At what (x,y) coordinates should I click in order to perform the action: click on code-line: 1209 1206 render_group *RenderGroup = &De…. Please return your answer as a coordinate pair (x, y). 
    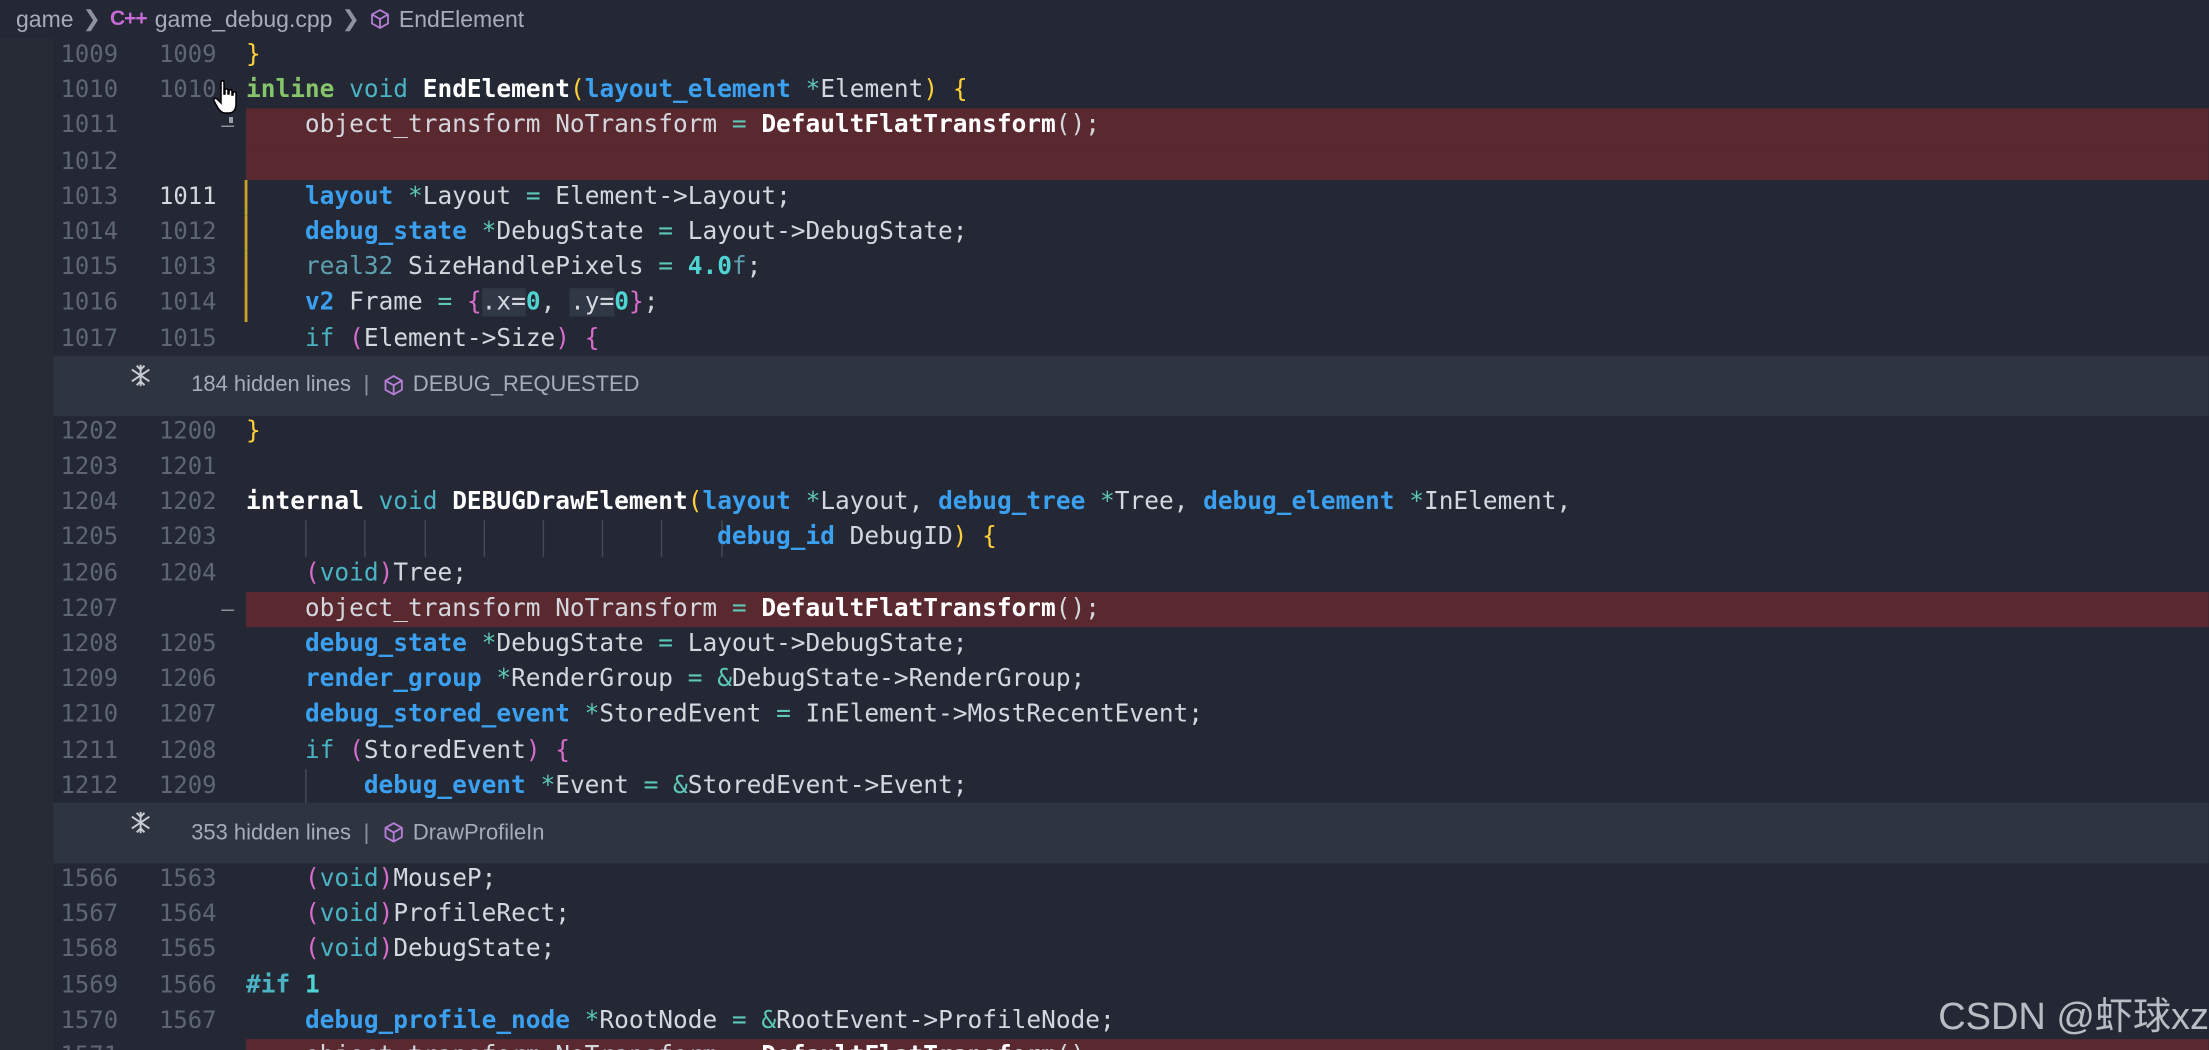
    Looking at the image, I should click on (1104, 680).